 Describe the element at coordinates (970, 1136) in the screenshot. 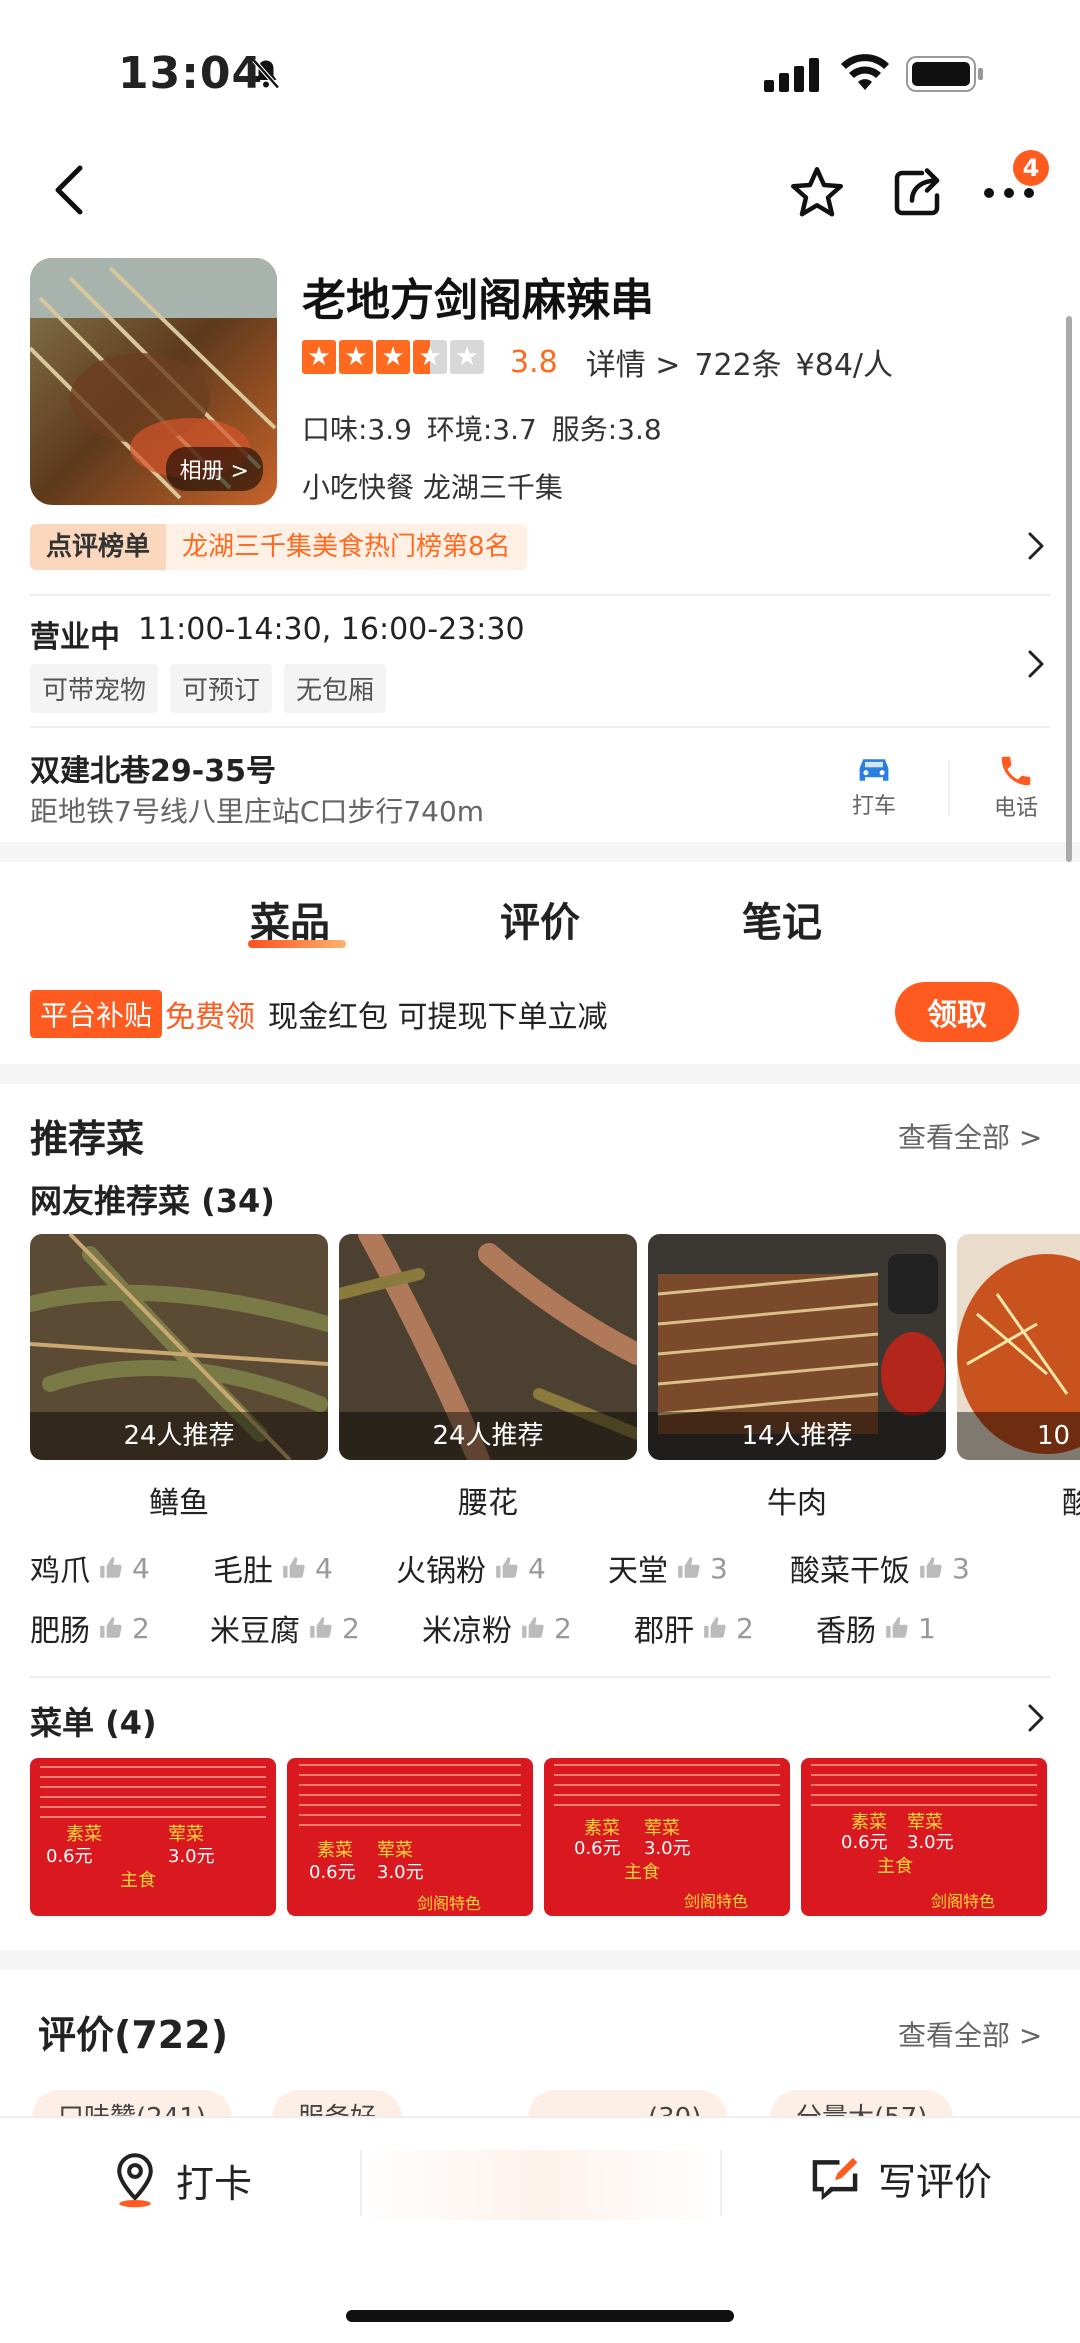

I see `see-all-dishes-link: 查看全部 >` at that location.